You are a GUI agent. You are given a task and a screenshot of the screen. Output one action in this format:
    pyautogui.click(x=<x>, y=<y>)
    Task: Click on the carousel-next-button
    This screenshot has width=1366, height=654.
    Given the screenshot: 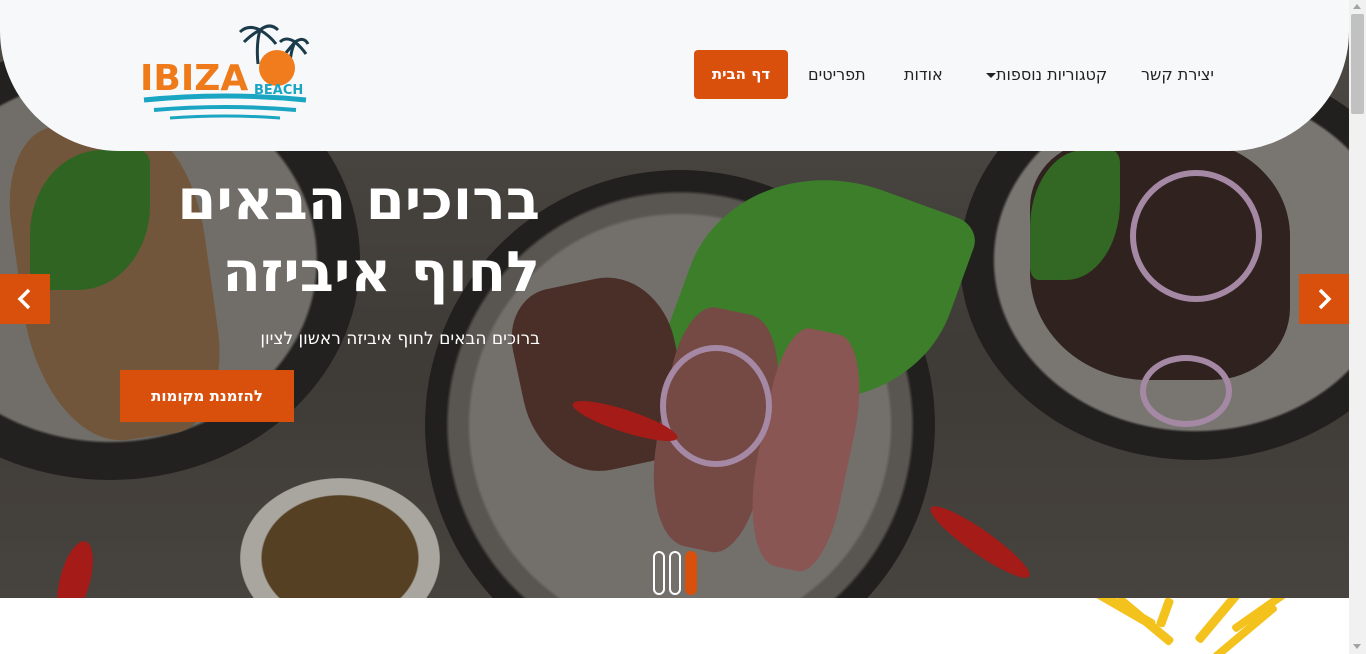 What is the action you would take?
    pyautogui.click(x=1324, y=299)
    